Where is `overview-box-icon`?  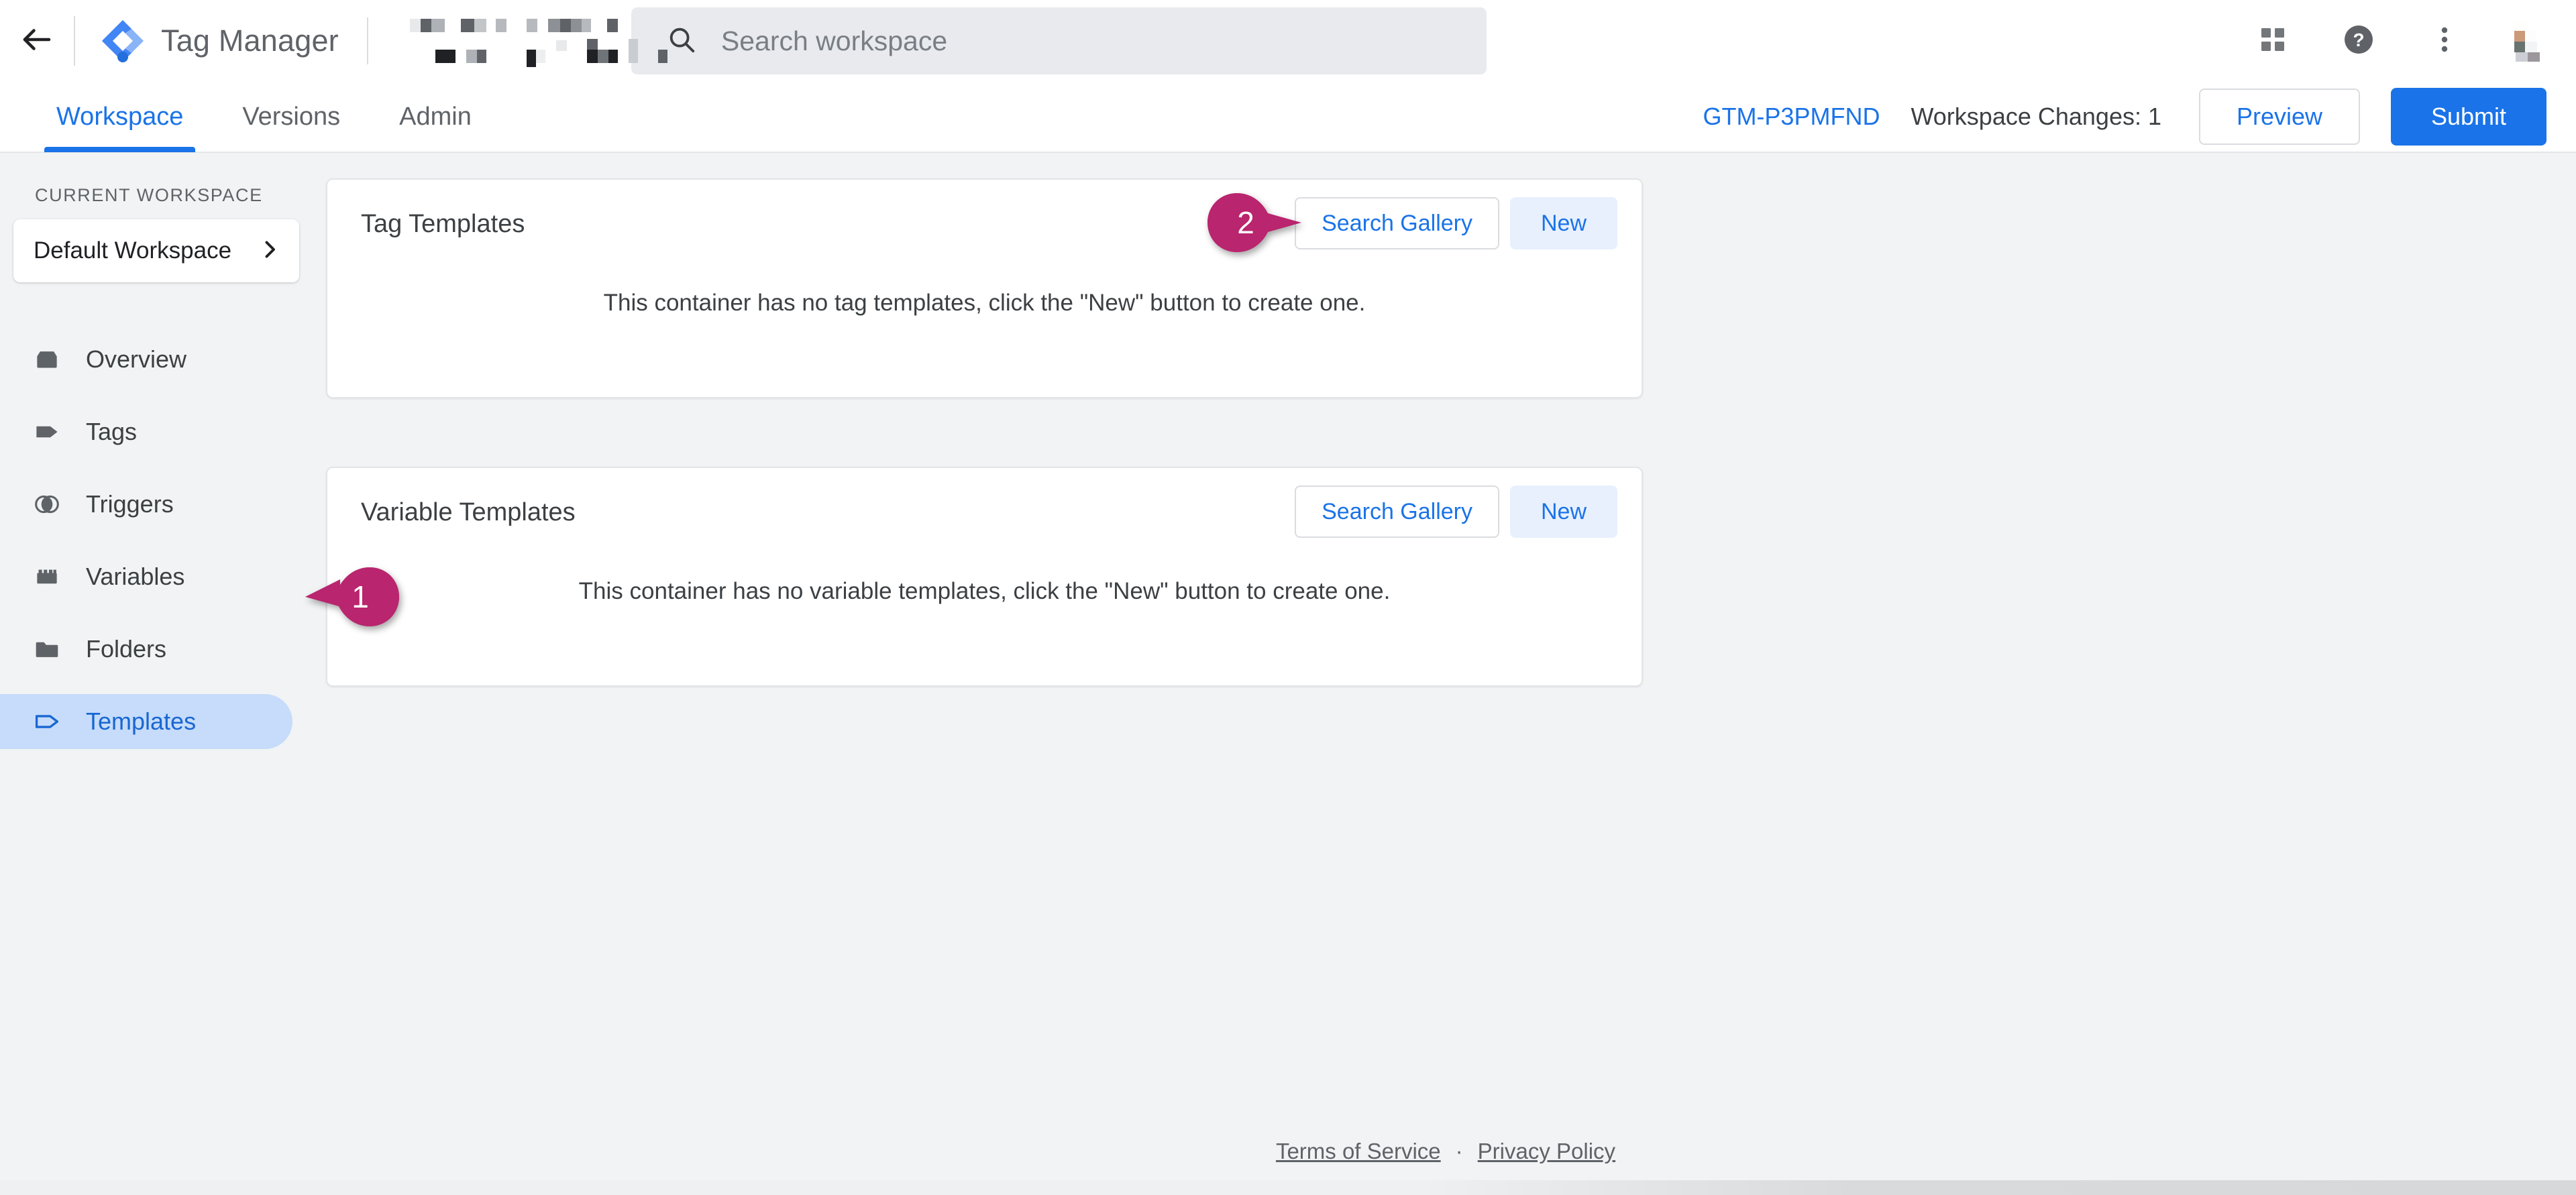 overview-box-icon is located at coordinates (47, 359).